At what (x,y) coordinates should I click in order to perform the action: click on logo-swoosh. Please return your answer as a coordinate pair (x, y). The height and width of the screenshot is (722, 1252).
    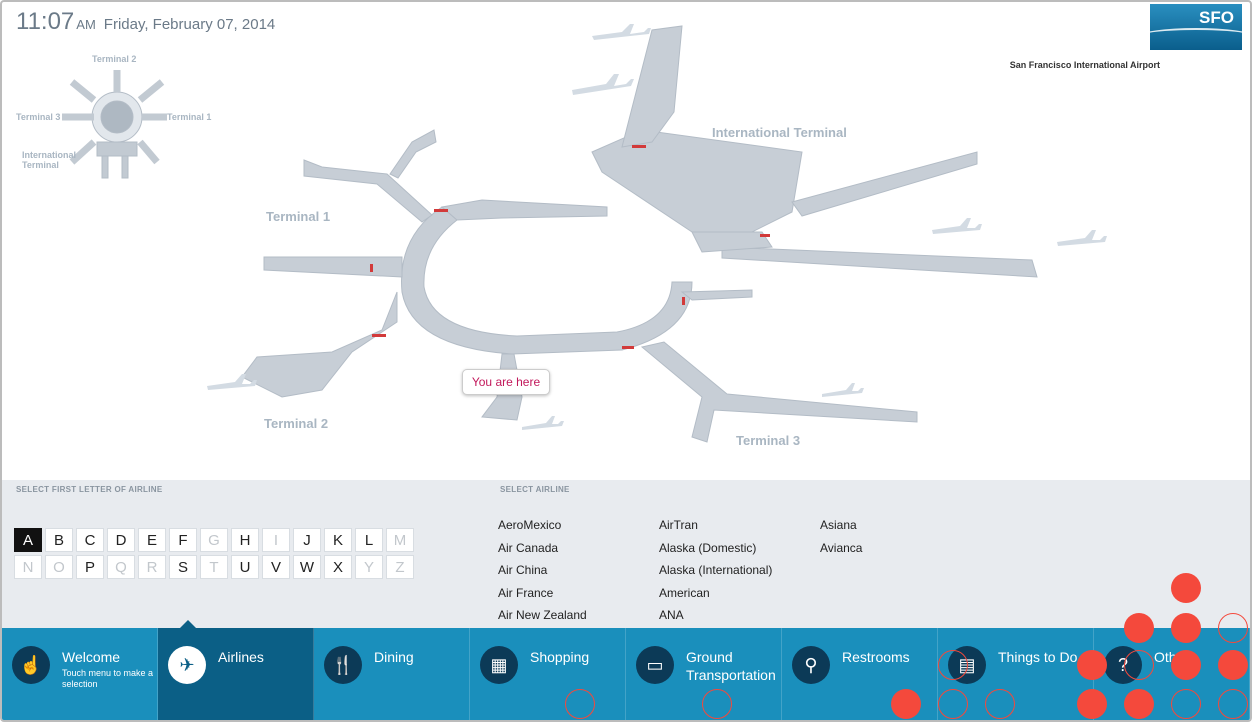
    Looking at the image, I should click on (1196, 36).